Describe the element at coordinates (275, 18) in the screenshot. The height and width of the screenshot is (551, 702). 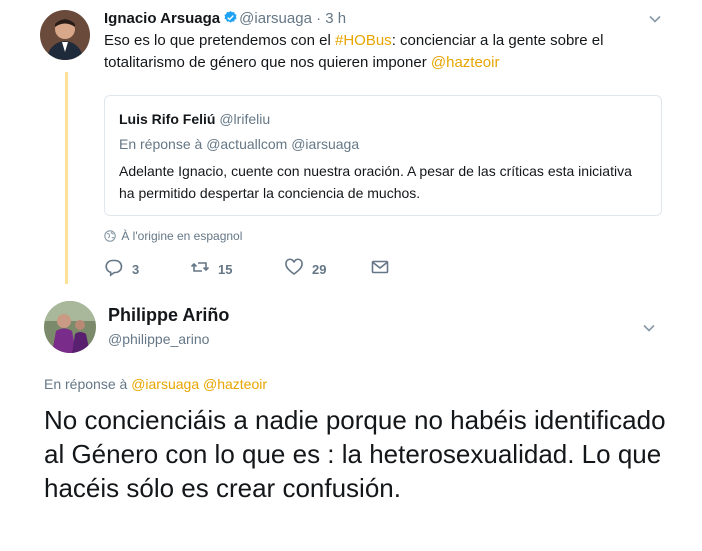
I see `author-handle: @iarsuaga` at that location.